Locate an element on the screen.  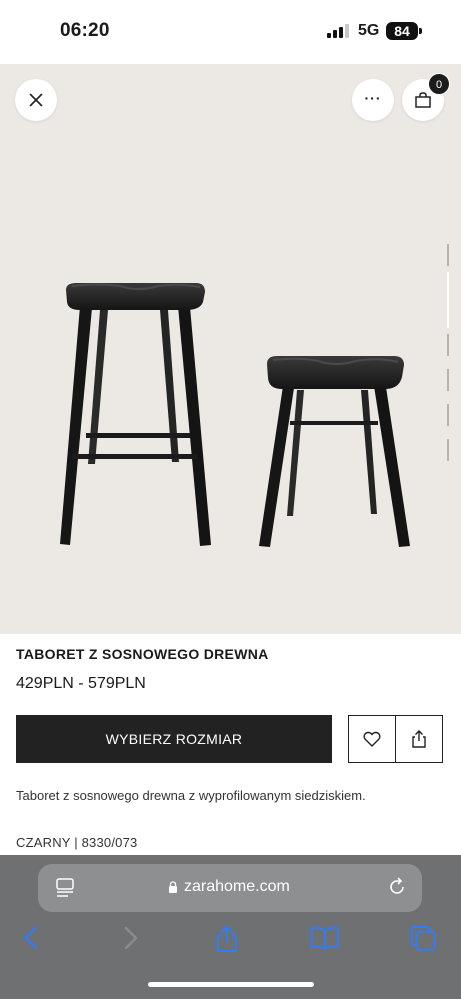
pagination-tick-active is located at coordinates (448, 300).